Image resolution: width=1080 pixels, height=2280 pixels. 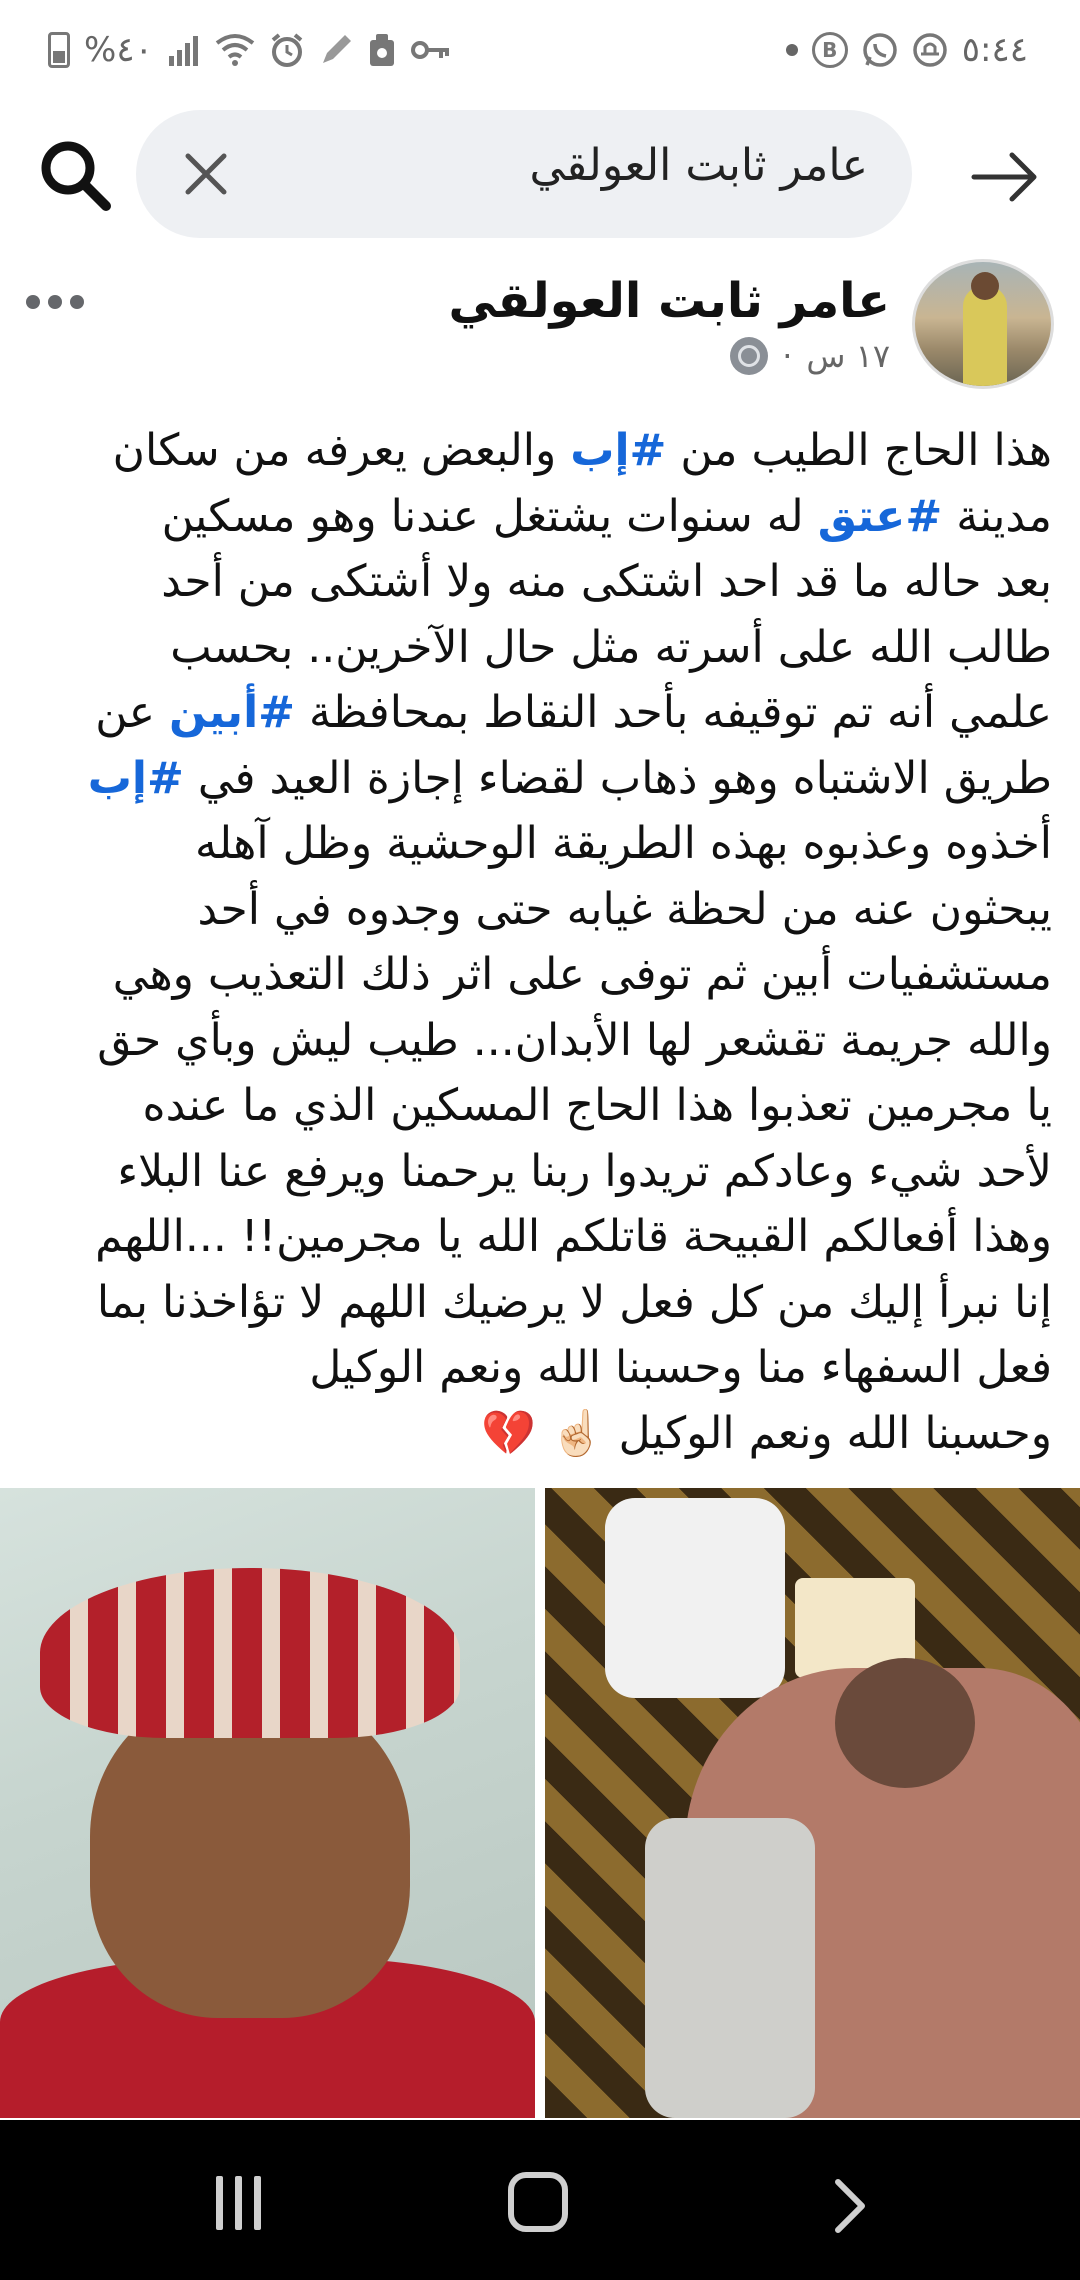 I want to click on status-bar-right: B ٥:٤٤, so click(x=906, y=50).